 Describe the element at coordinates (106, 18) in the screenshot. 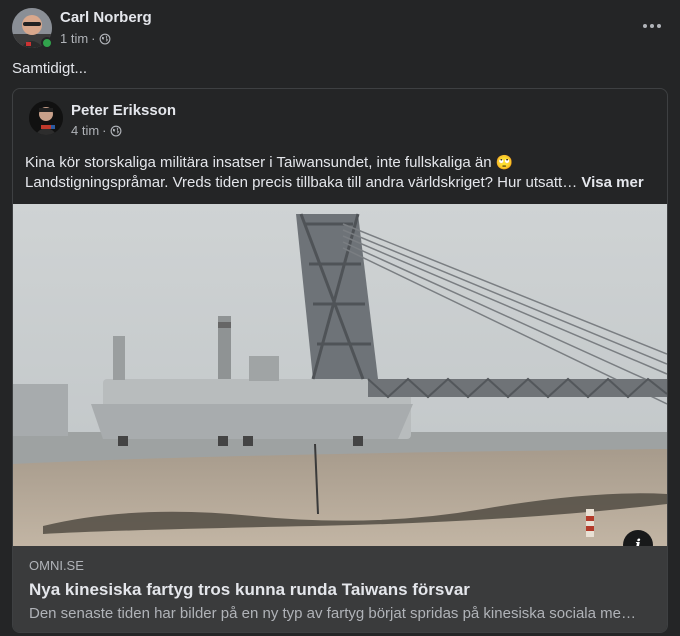

I see `post-author-name: Carl Norberg` at that location.